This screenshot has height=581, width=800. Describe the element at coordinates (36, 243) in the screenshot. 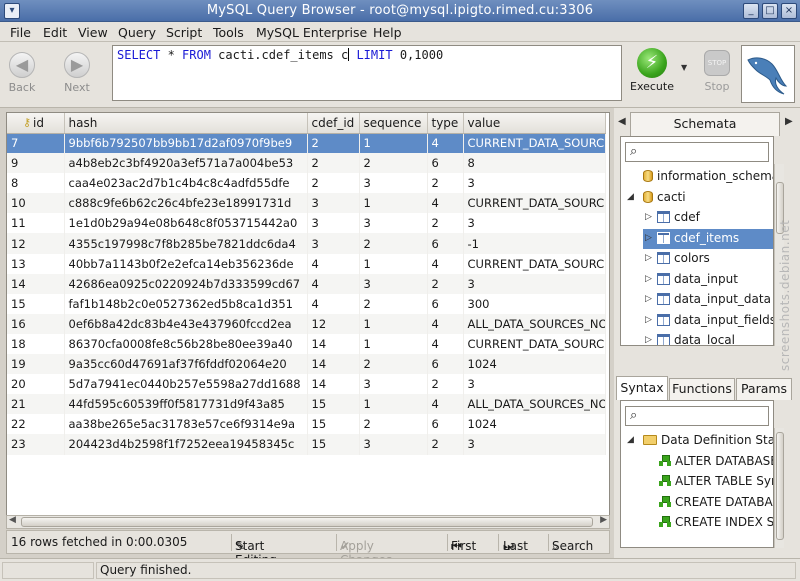

I see `cell-id: 12` at that location.